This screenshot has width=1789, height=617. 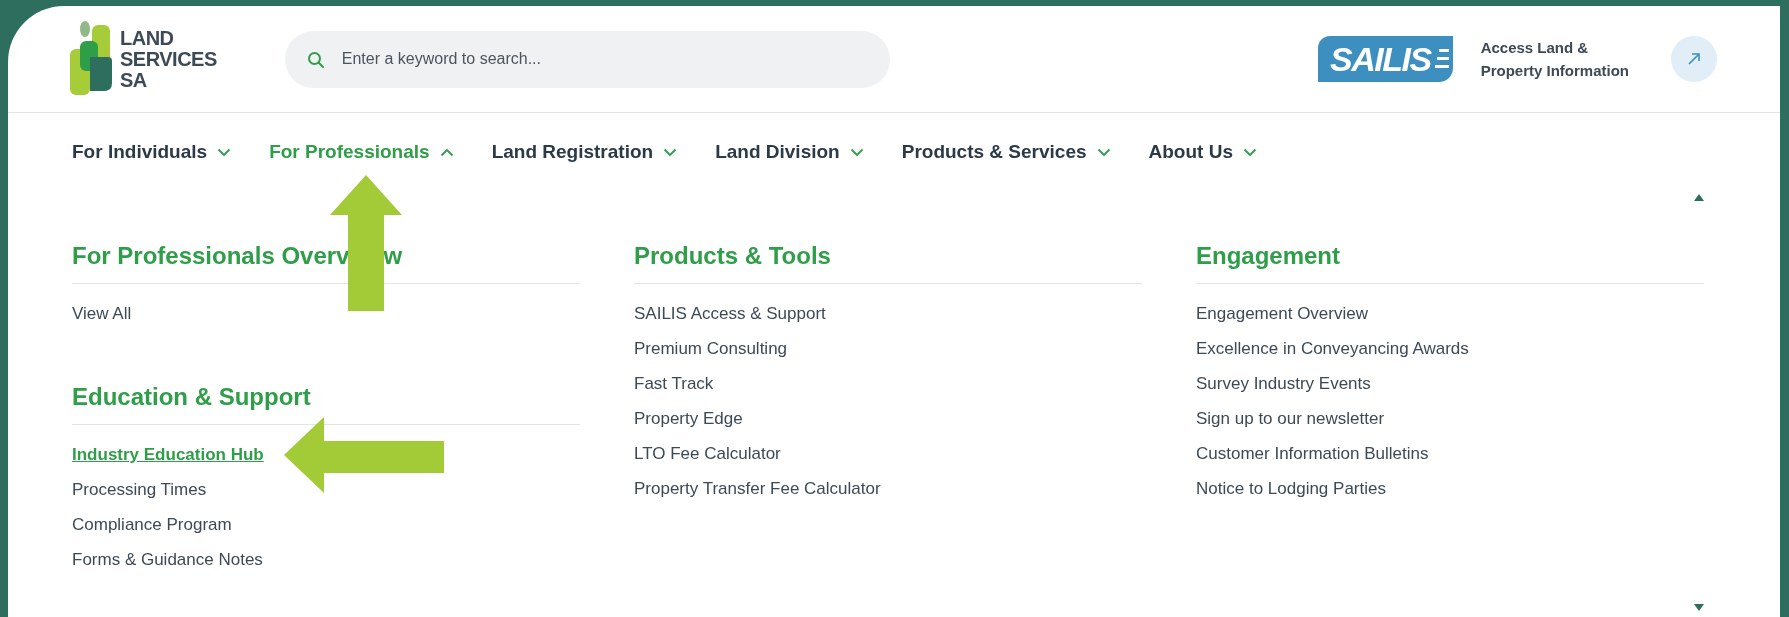 What do you see at coordinates (393, 256) in the screenshot?
I see `section-heading: w` at bounding box center [393, 256].